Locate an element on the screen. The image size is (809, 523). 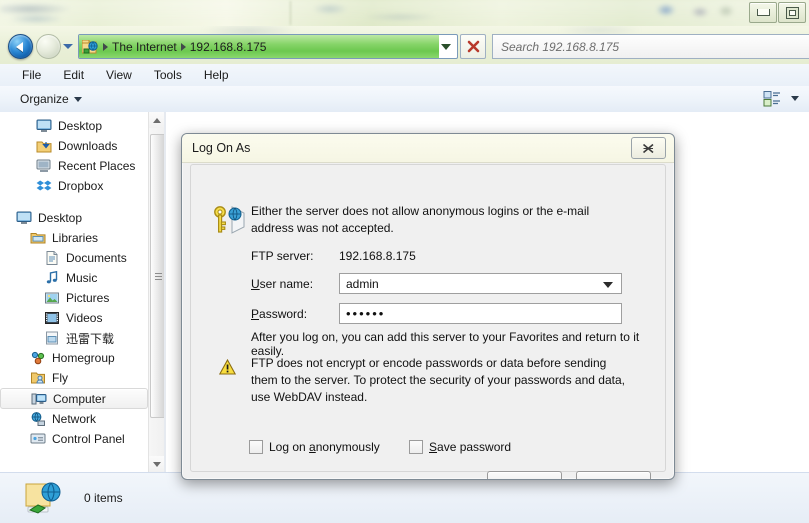
sidebar-label: Control Panel is located at coordinates (88, 439).